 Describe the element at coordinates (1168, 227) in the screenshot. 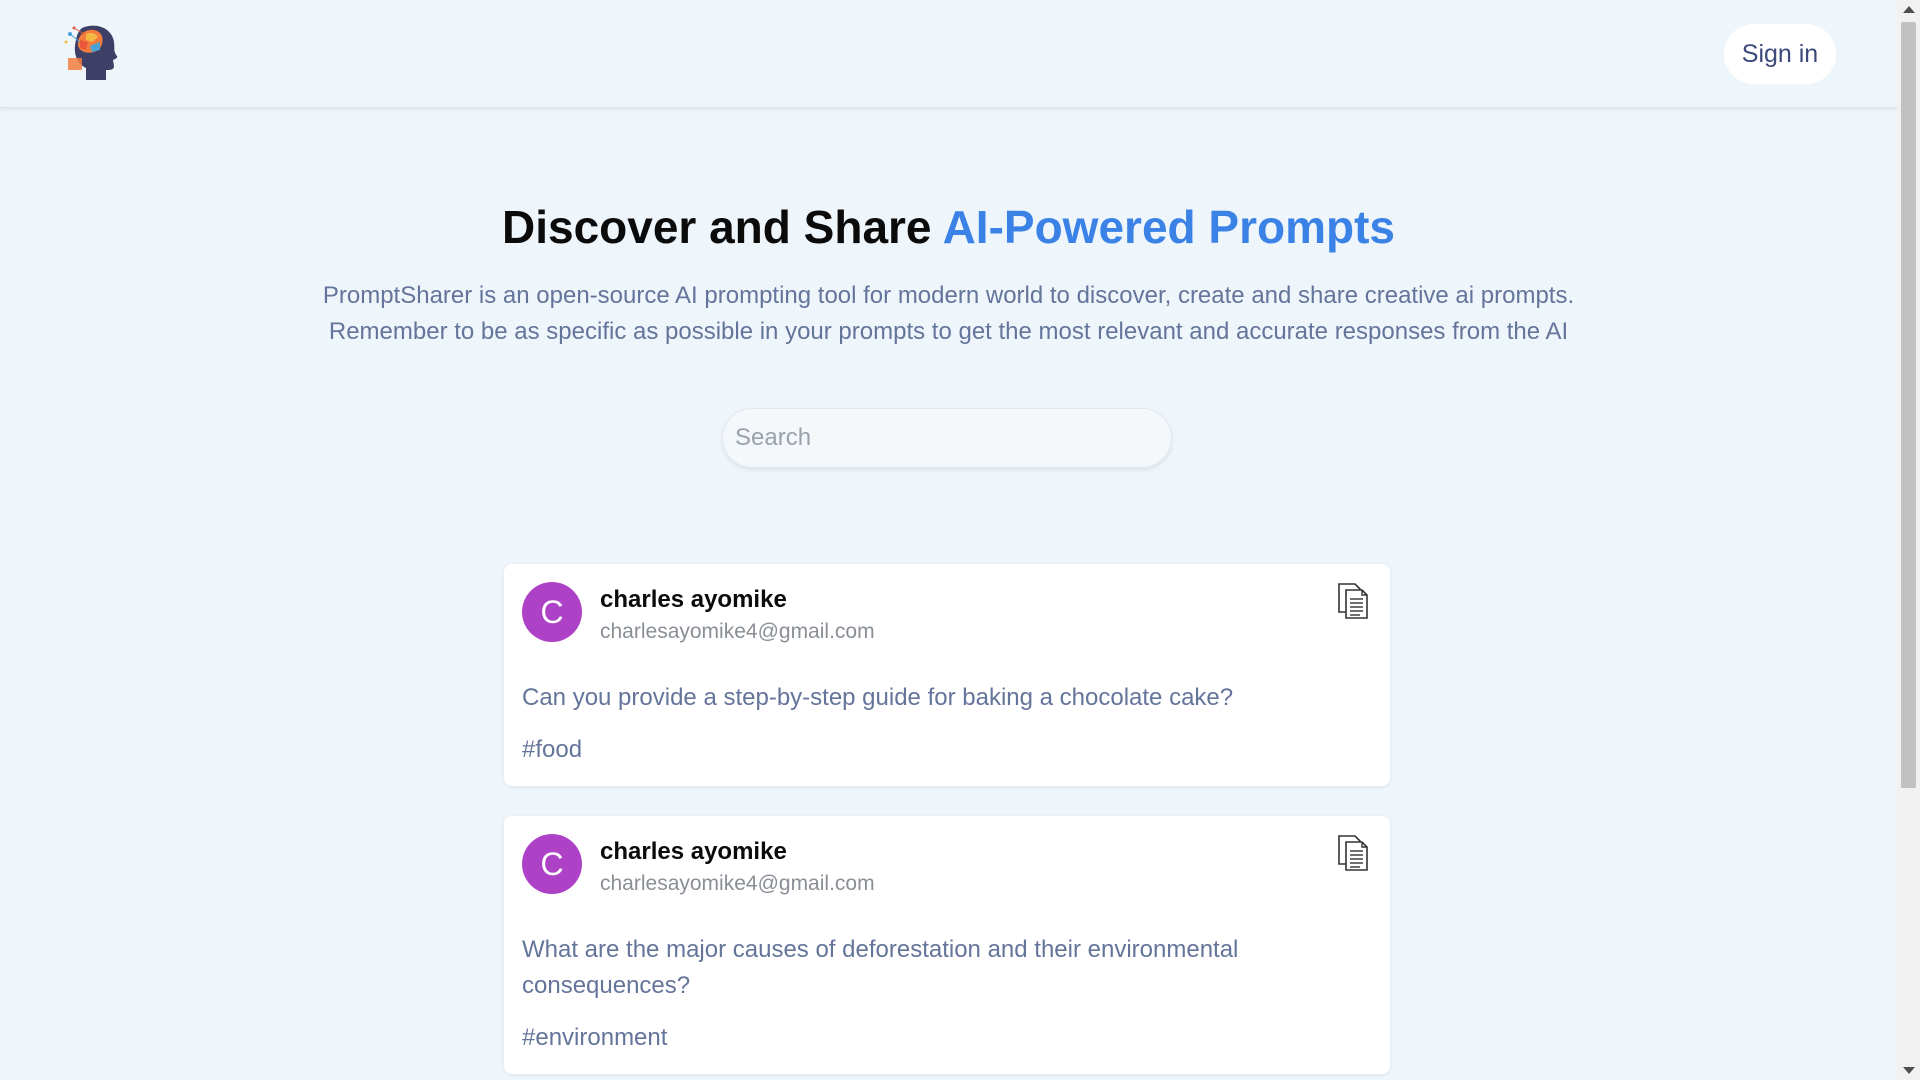

I see `title-accent: AI-Powered Prompts` at that location.